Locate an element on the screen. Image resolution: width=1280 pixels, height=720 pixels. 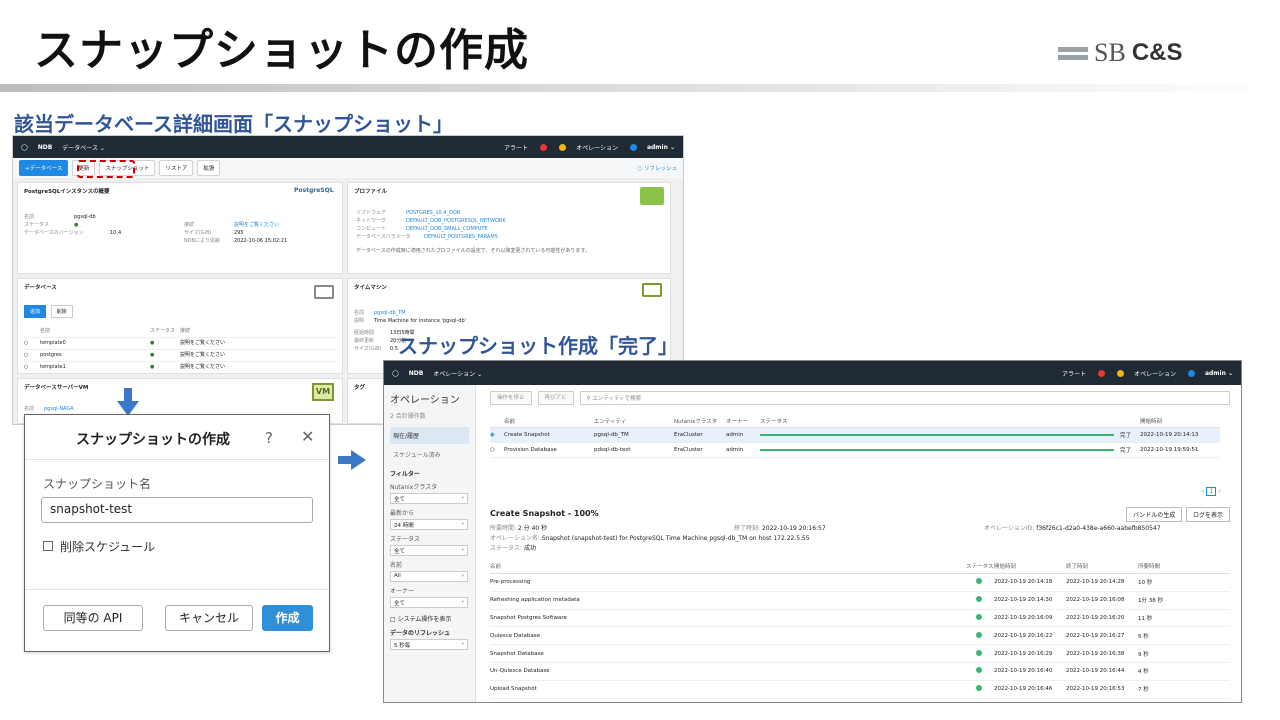
equivalent-api-button: 同等の API is located at coordinates (93, 618).